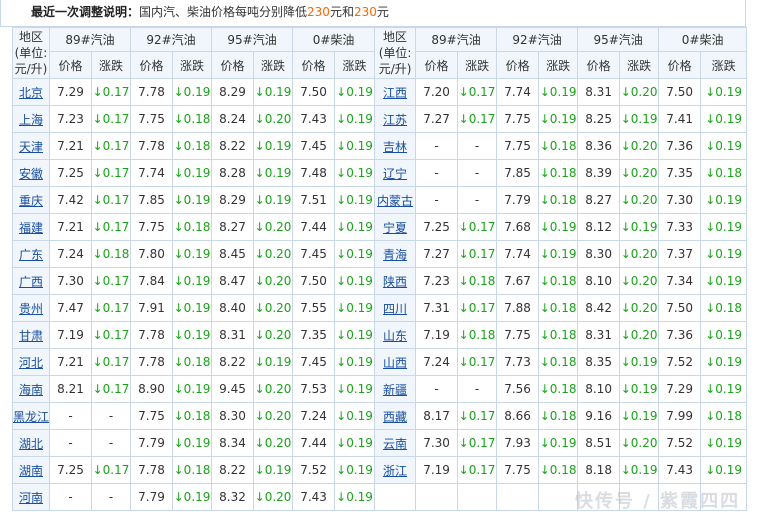  I want to click on region-header: 地区(单位:元/升), so click(395, 53).